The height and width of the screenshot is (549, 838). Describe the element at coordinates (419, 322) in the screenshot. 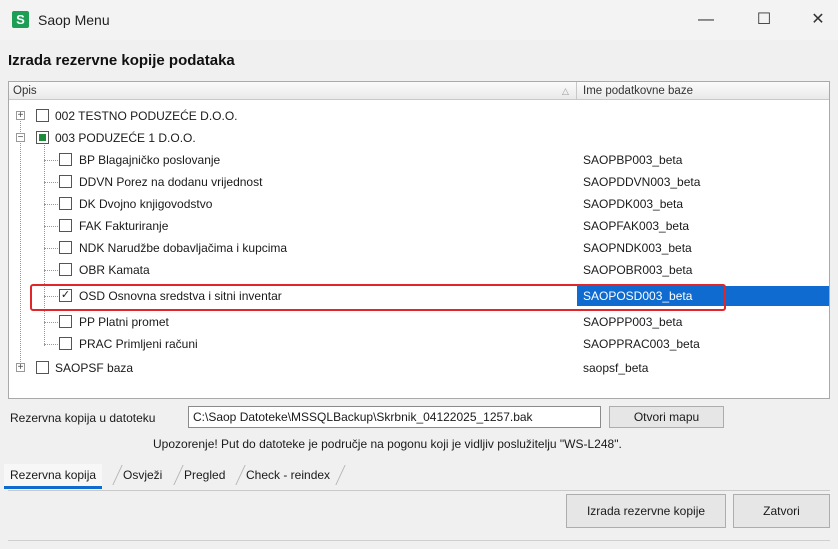

I see `tree-row-pp: PP Platni promet SAOPPP003_beta` at that location.